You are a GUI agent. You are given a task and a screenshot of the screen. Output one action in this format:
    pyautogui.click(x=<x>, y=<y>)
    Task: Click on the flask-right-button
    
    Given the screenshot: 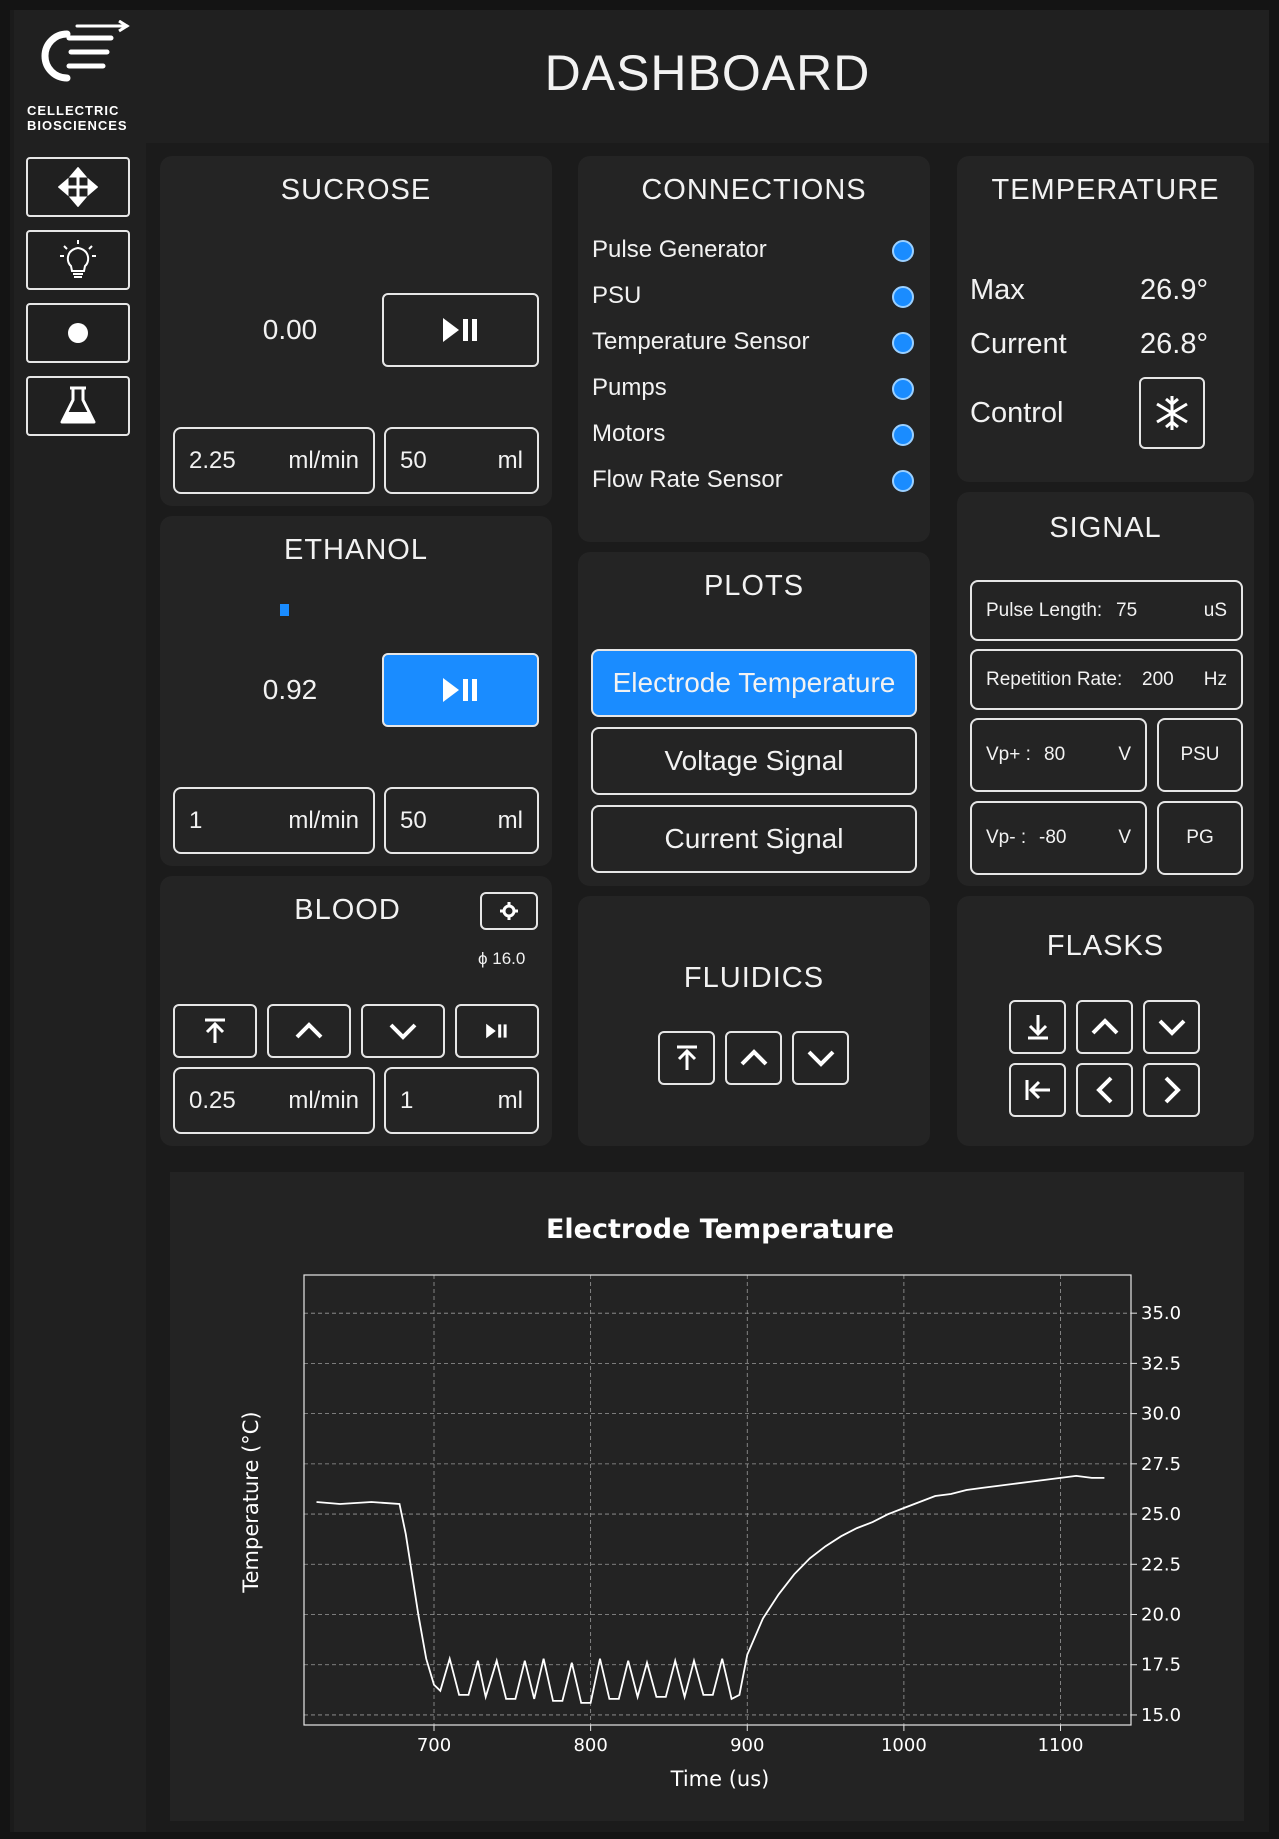 What is the action you would take?
    pyautogui.click(x=1171, y=1090)
    